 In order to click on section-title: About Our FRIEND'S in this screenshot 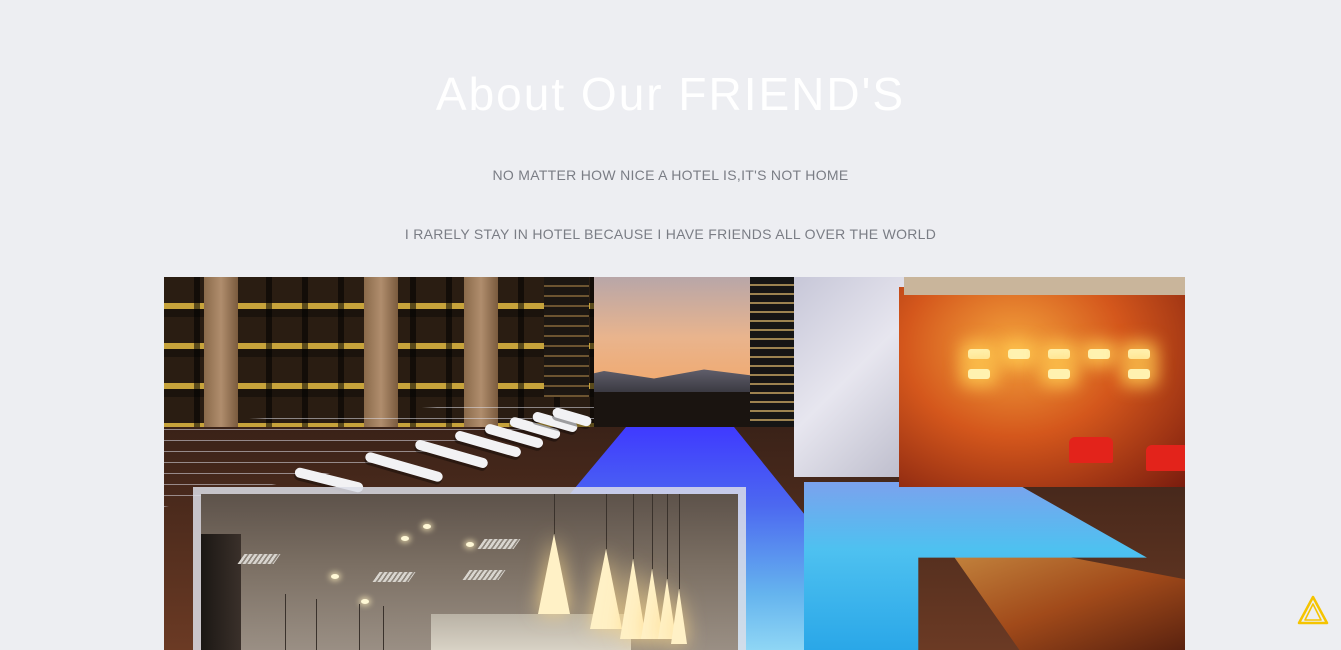, I will do `click(670, 94)`.